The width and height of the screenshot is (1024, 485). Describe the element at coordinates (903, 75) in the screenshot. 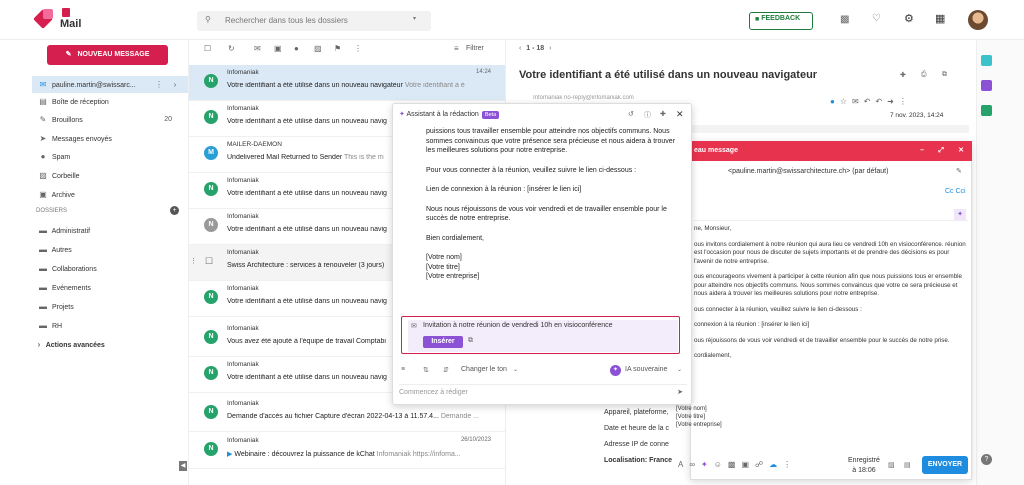

I see `expand-icon: ✚` at that location.